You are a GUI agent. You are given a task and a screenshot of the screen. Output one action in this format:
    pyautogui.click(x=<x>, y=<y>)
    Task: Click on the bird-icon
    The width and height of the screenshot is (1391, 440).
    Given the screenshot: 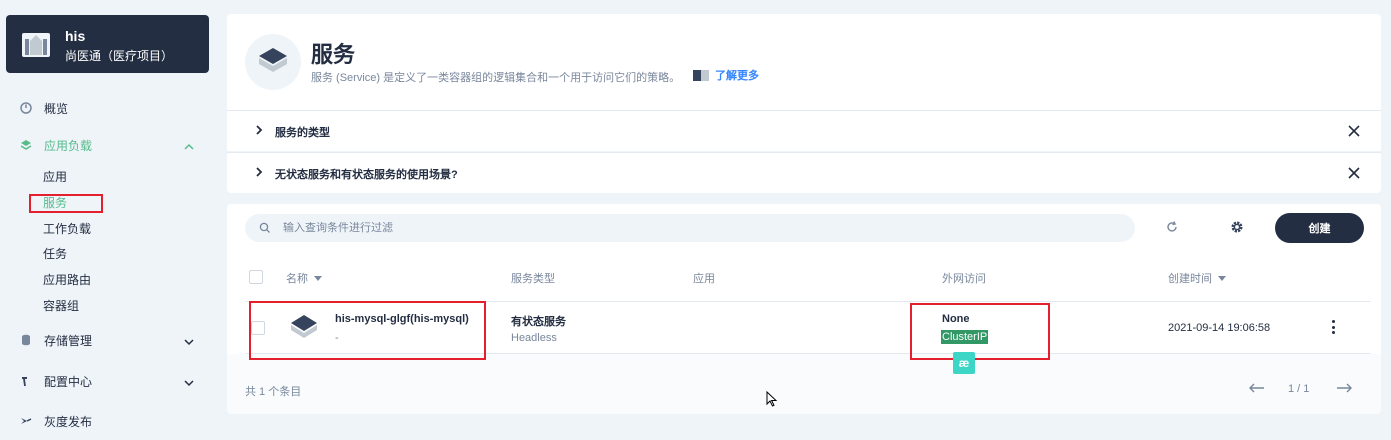 What is the action you would take?
    pyautogui.click(x=26, y=421)
    